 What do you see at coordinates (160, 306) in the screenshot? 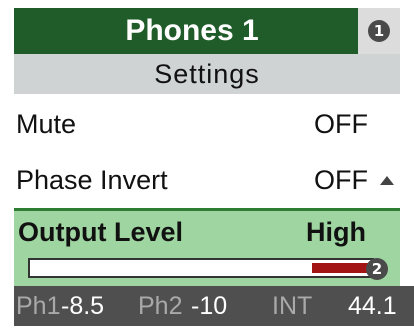
I see `ph2-label: Ph2` at bounding box center [160, 306].